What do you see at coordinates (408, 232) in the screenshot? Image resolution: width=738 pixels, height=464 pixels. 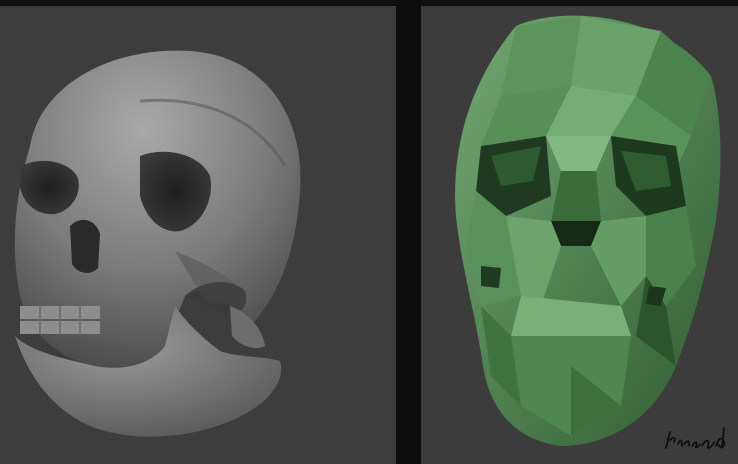 I see `panel-divider` at bounding box center [408, 232].